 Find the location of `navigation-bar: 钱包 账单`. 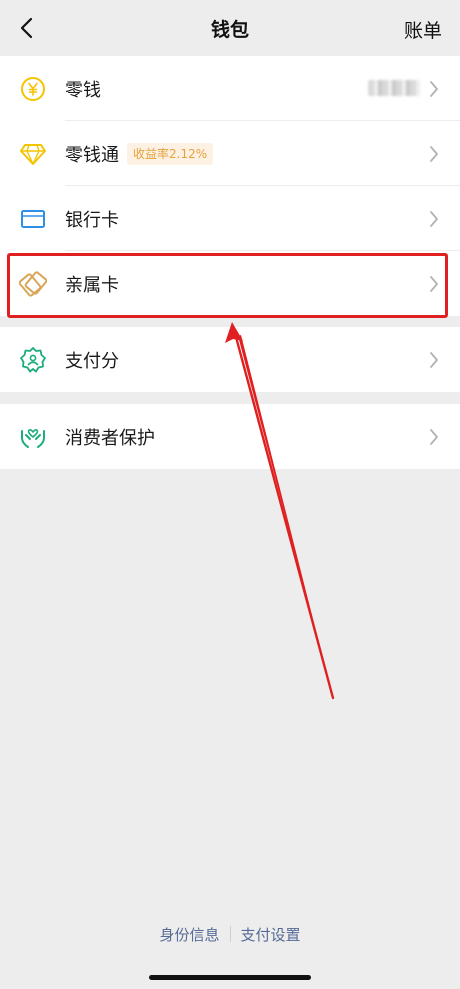

navigation-bar: 钱包 账单 is located at coordinates (230, 28).